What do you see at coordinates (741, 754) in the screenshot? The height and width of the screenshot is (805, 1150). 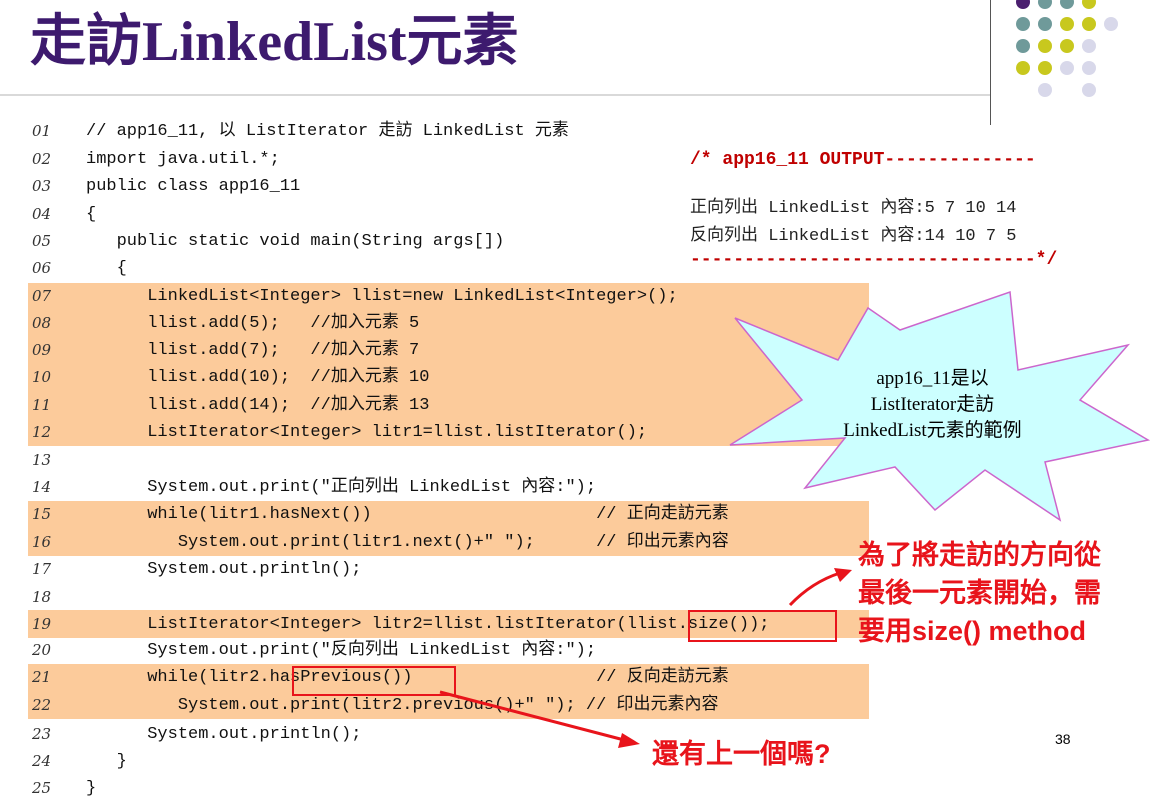 I see `has-previous-note: 還有上一個嗎?` at bounding box center [741, 754].